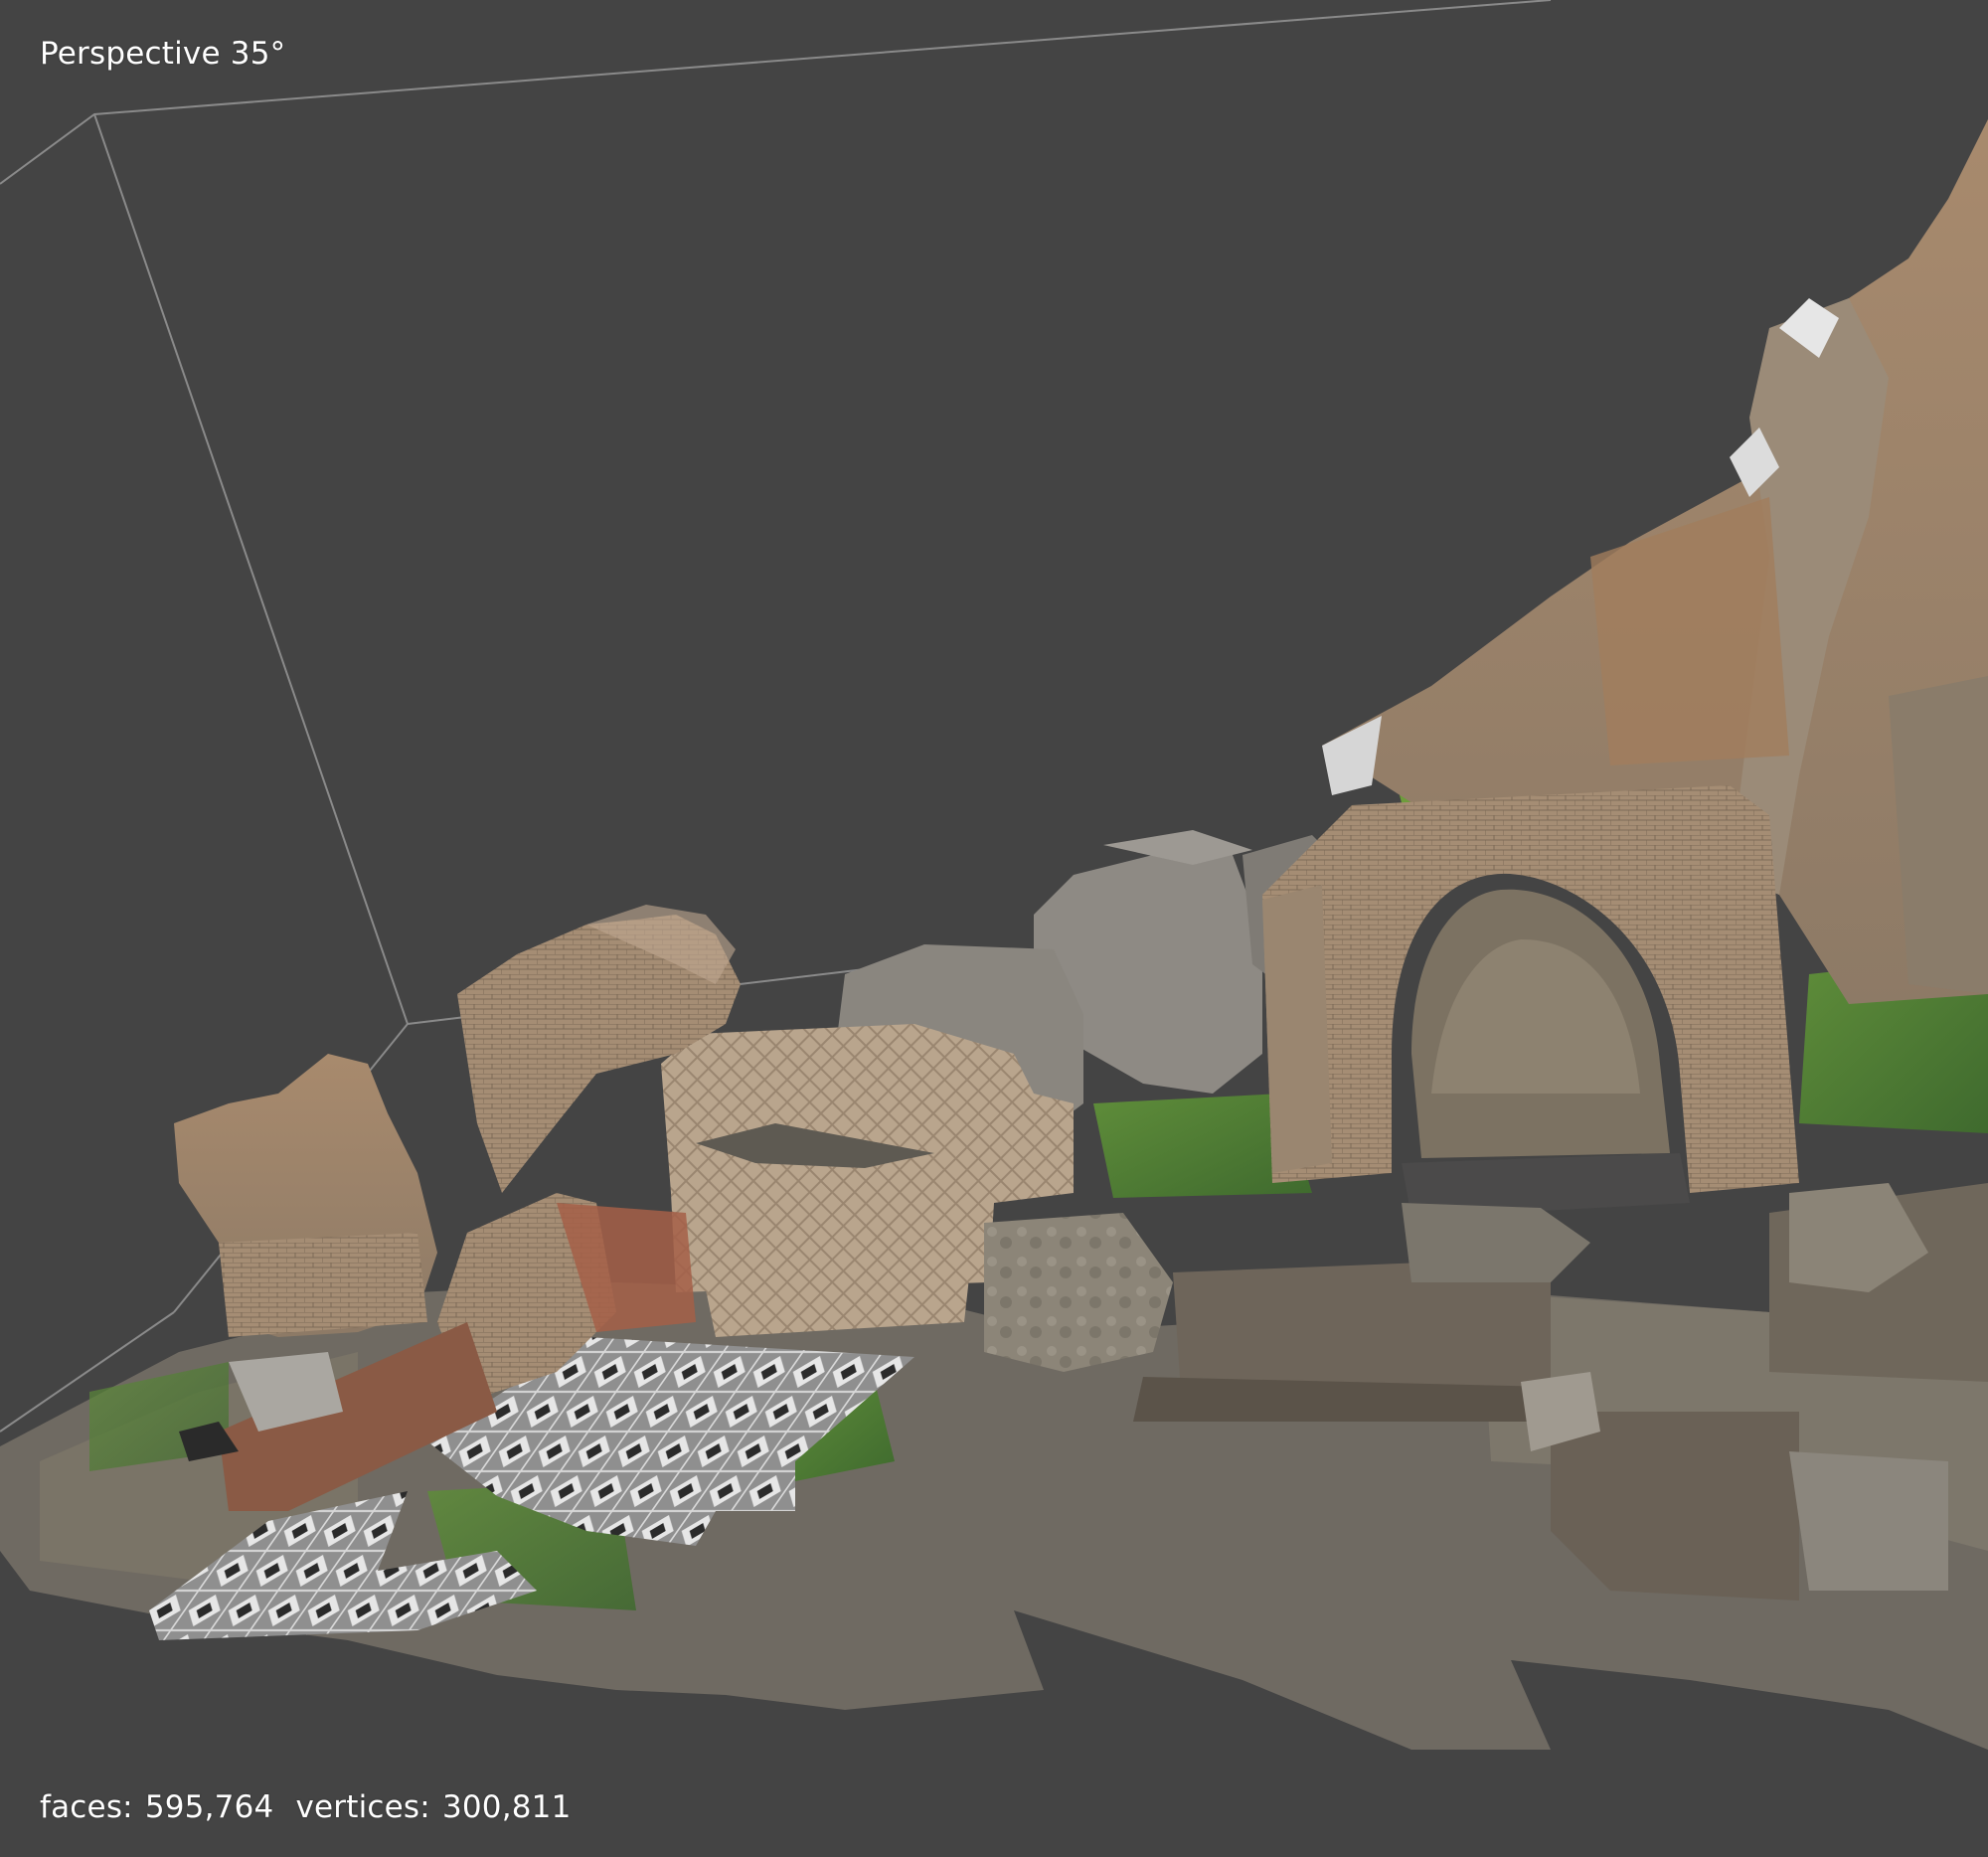 The image size is (1988, 1857). I want to click on faces-value: 595,764, so click(209, 1807).